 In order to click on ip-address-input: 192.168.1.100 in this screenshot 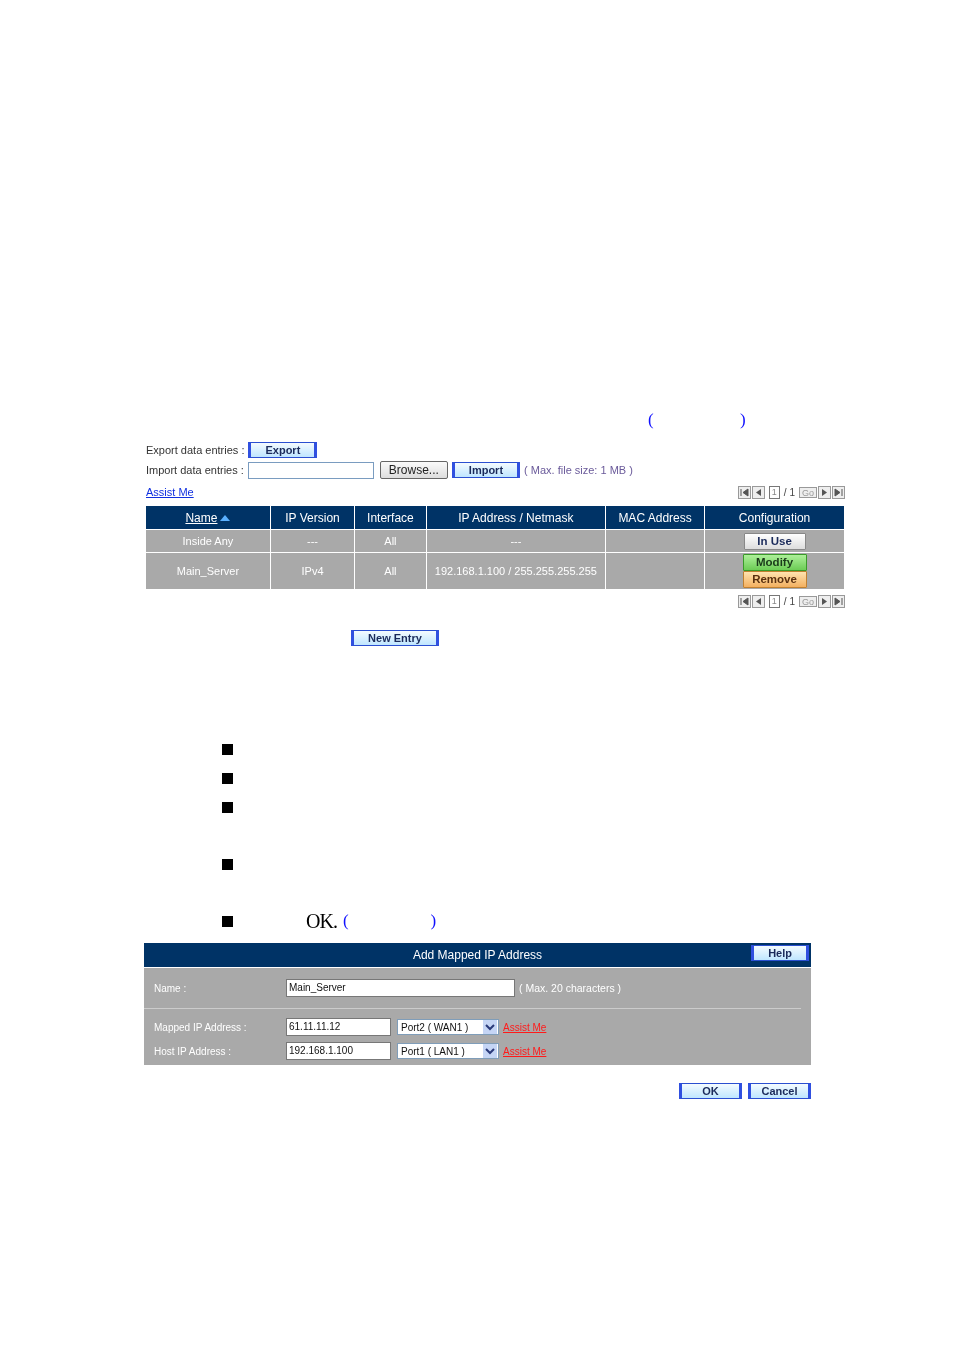, I will do `click(338, 1051)`.